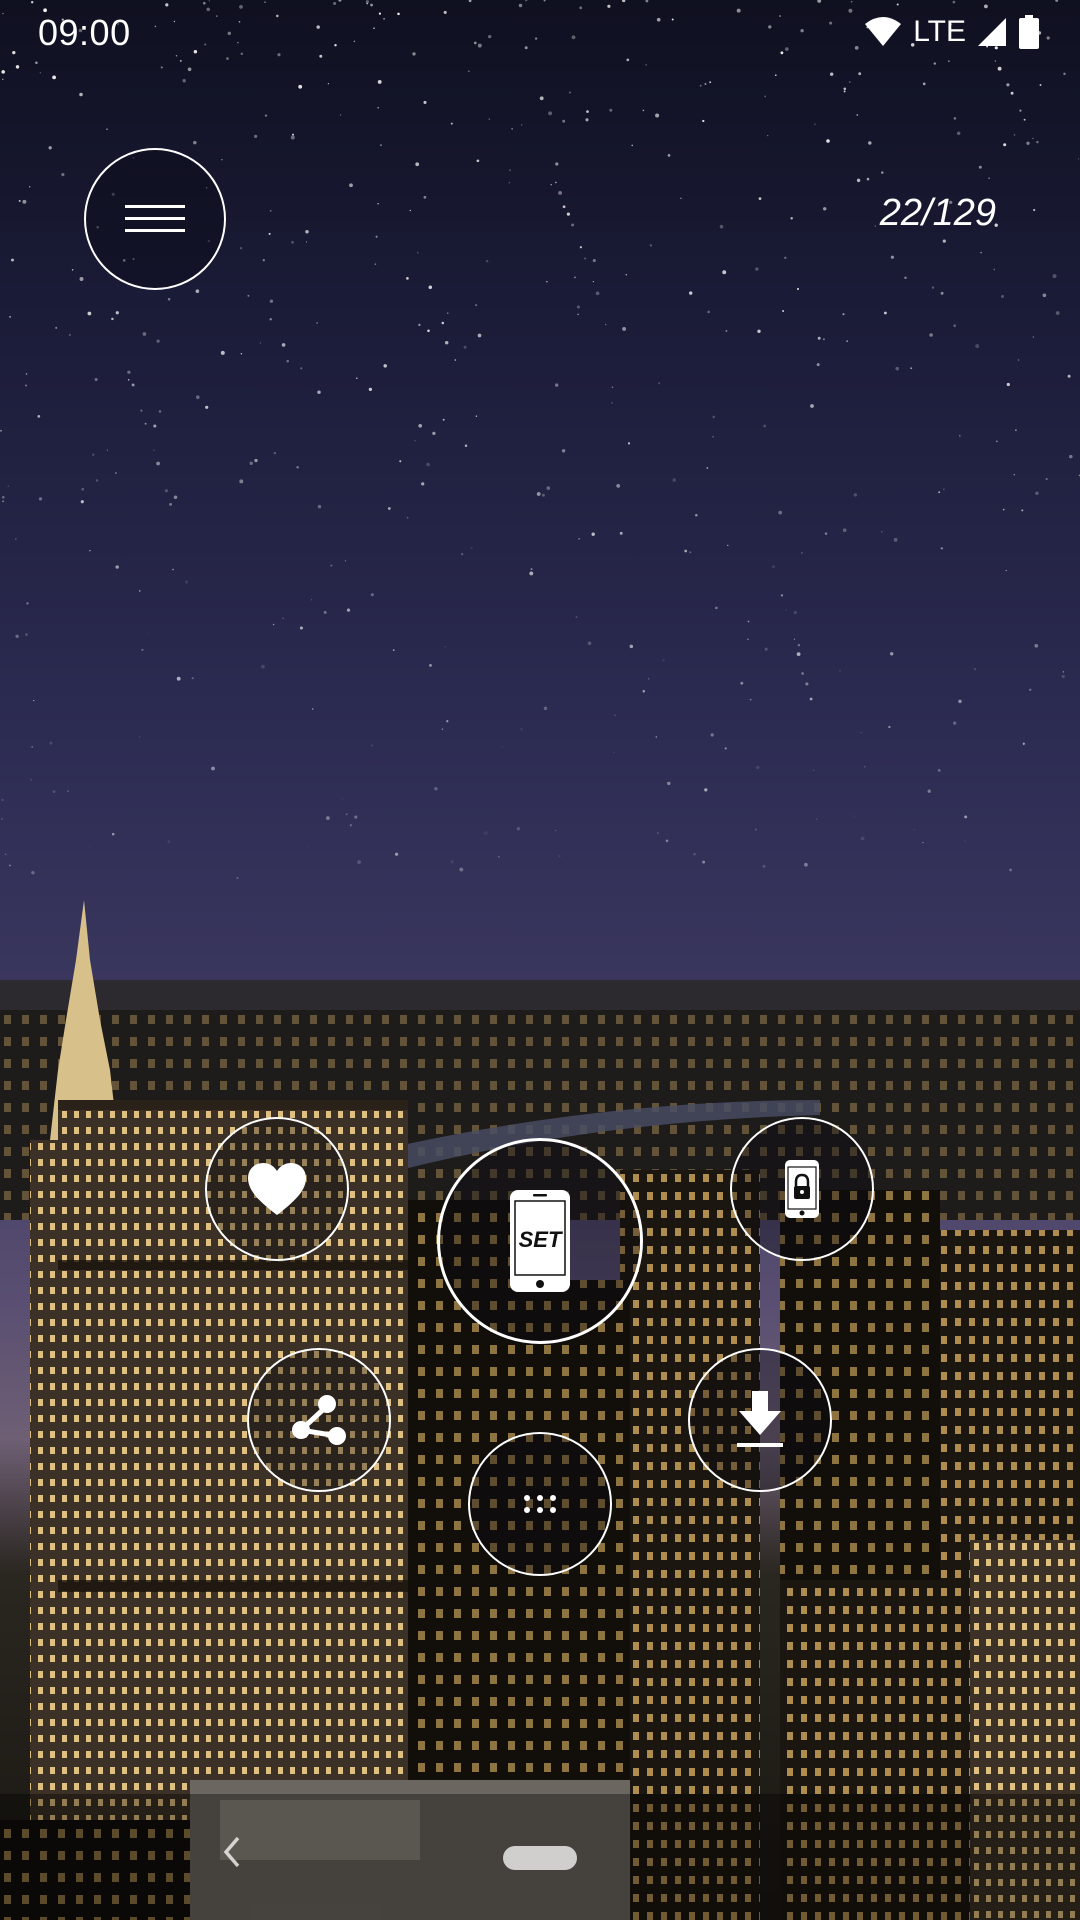 Image resolution: width=1080 pixels, height=1920 pixels. I want to click on set-wallpaper-button: SET, so click(540, 1241).